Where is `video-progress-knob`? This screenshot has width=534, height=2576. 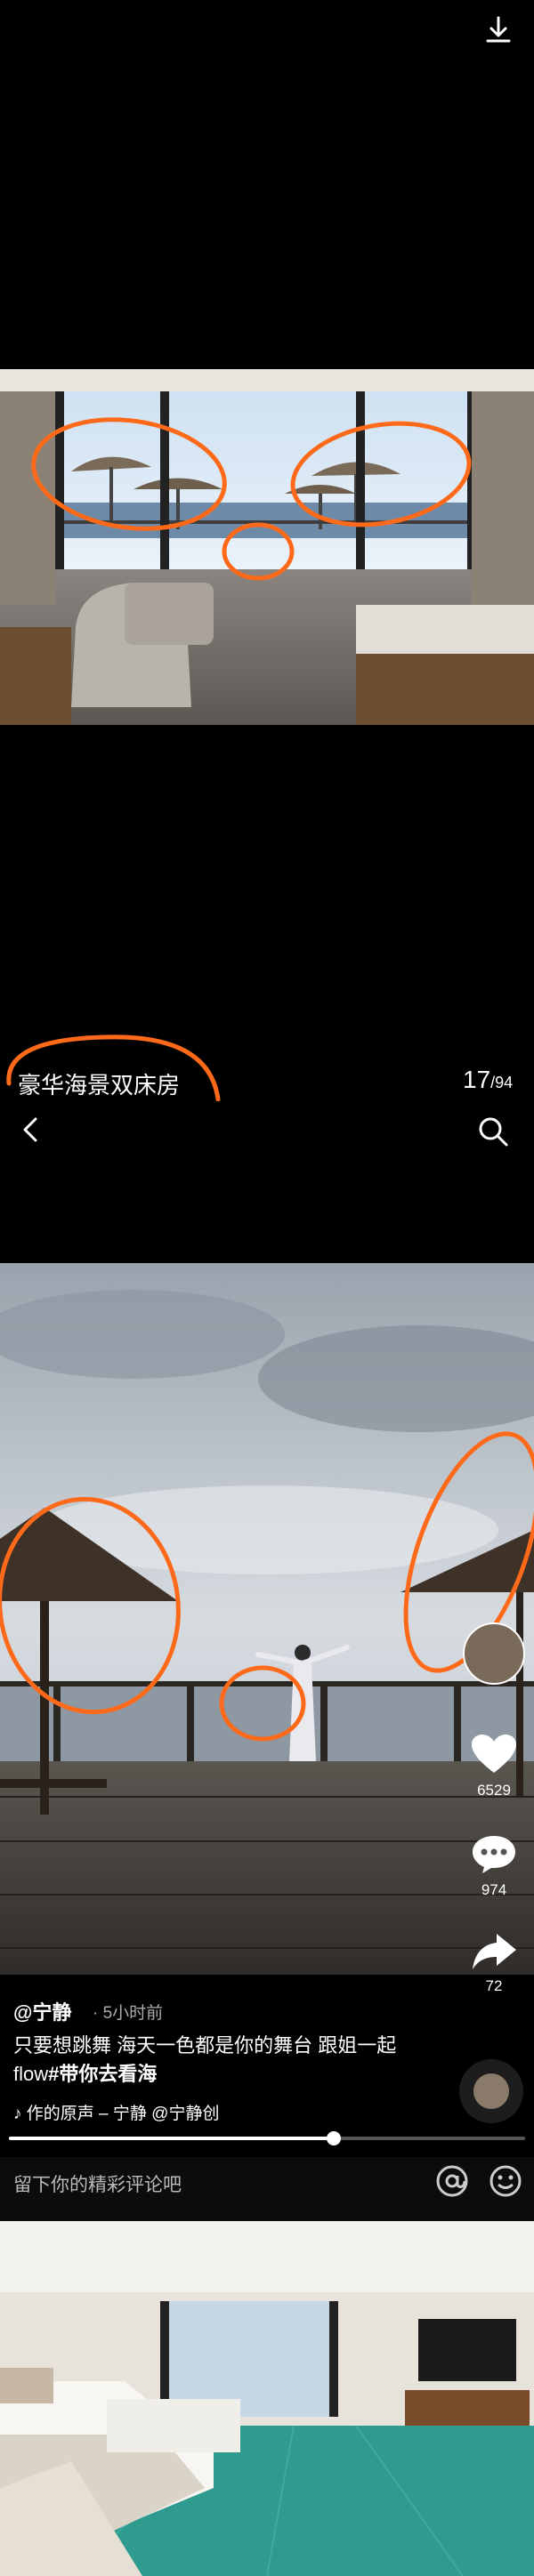 video-progress-knob is located at coordinates (334, 2138).